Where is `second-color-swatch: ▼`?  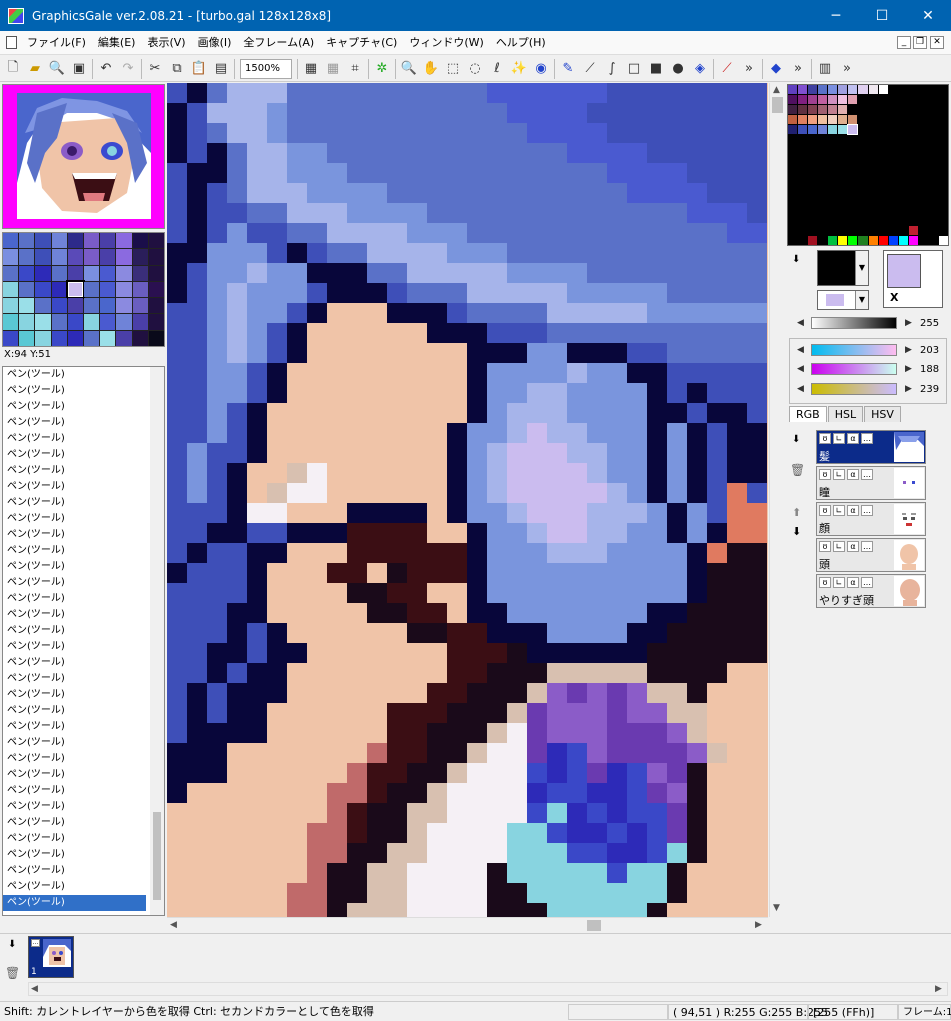 second-color-swatch: ▼ is located at coordinates (843, 300).